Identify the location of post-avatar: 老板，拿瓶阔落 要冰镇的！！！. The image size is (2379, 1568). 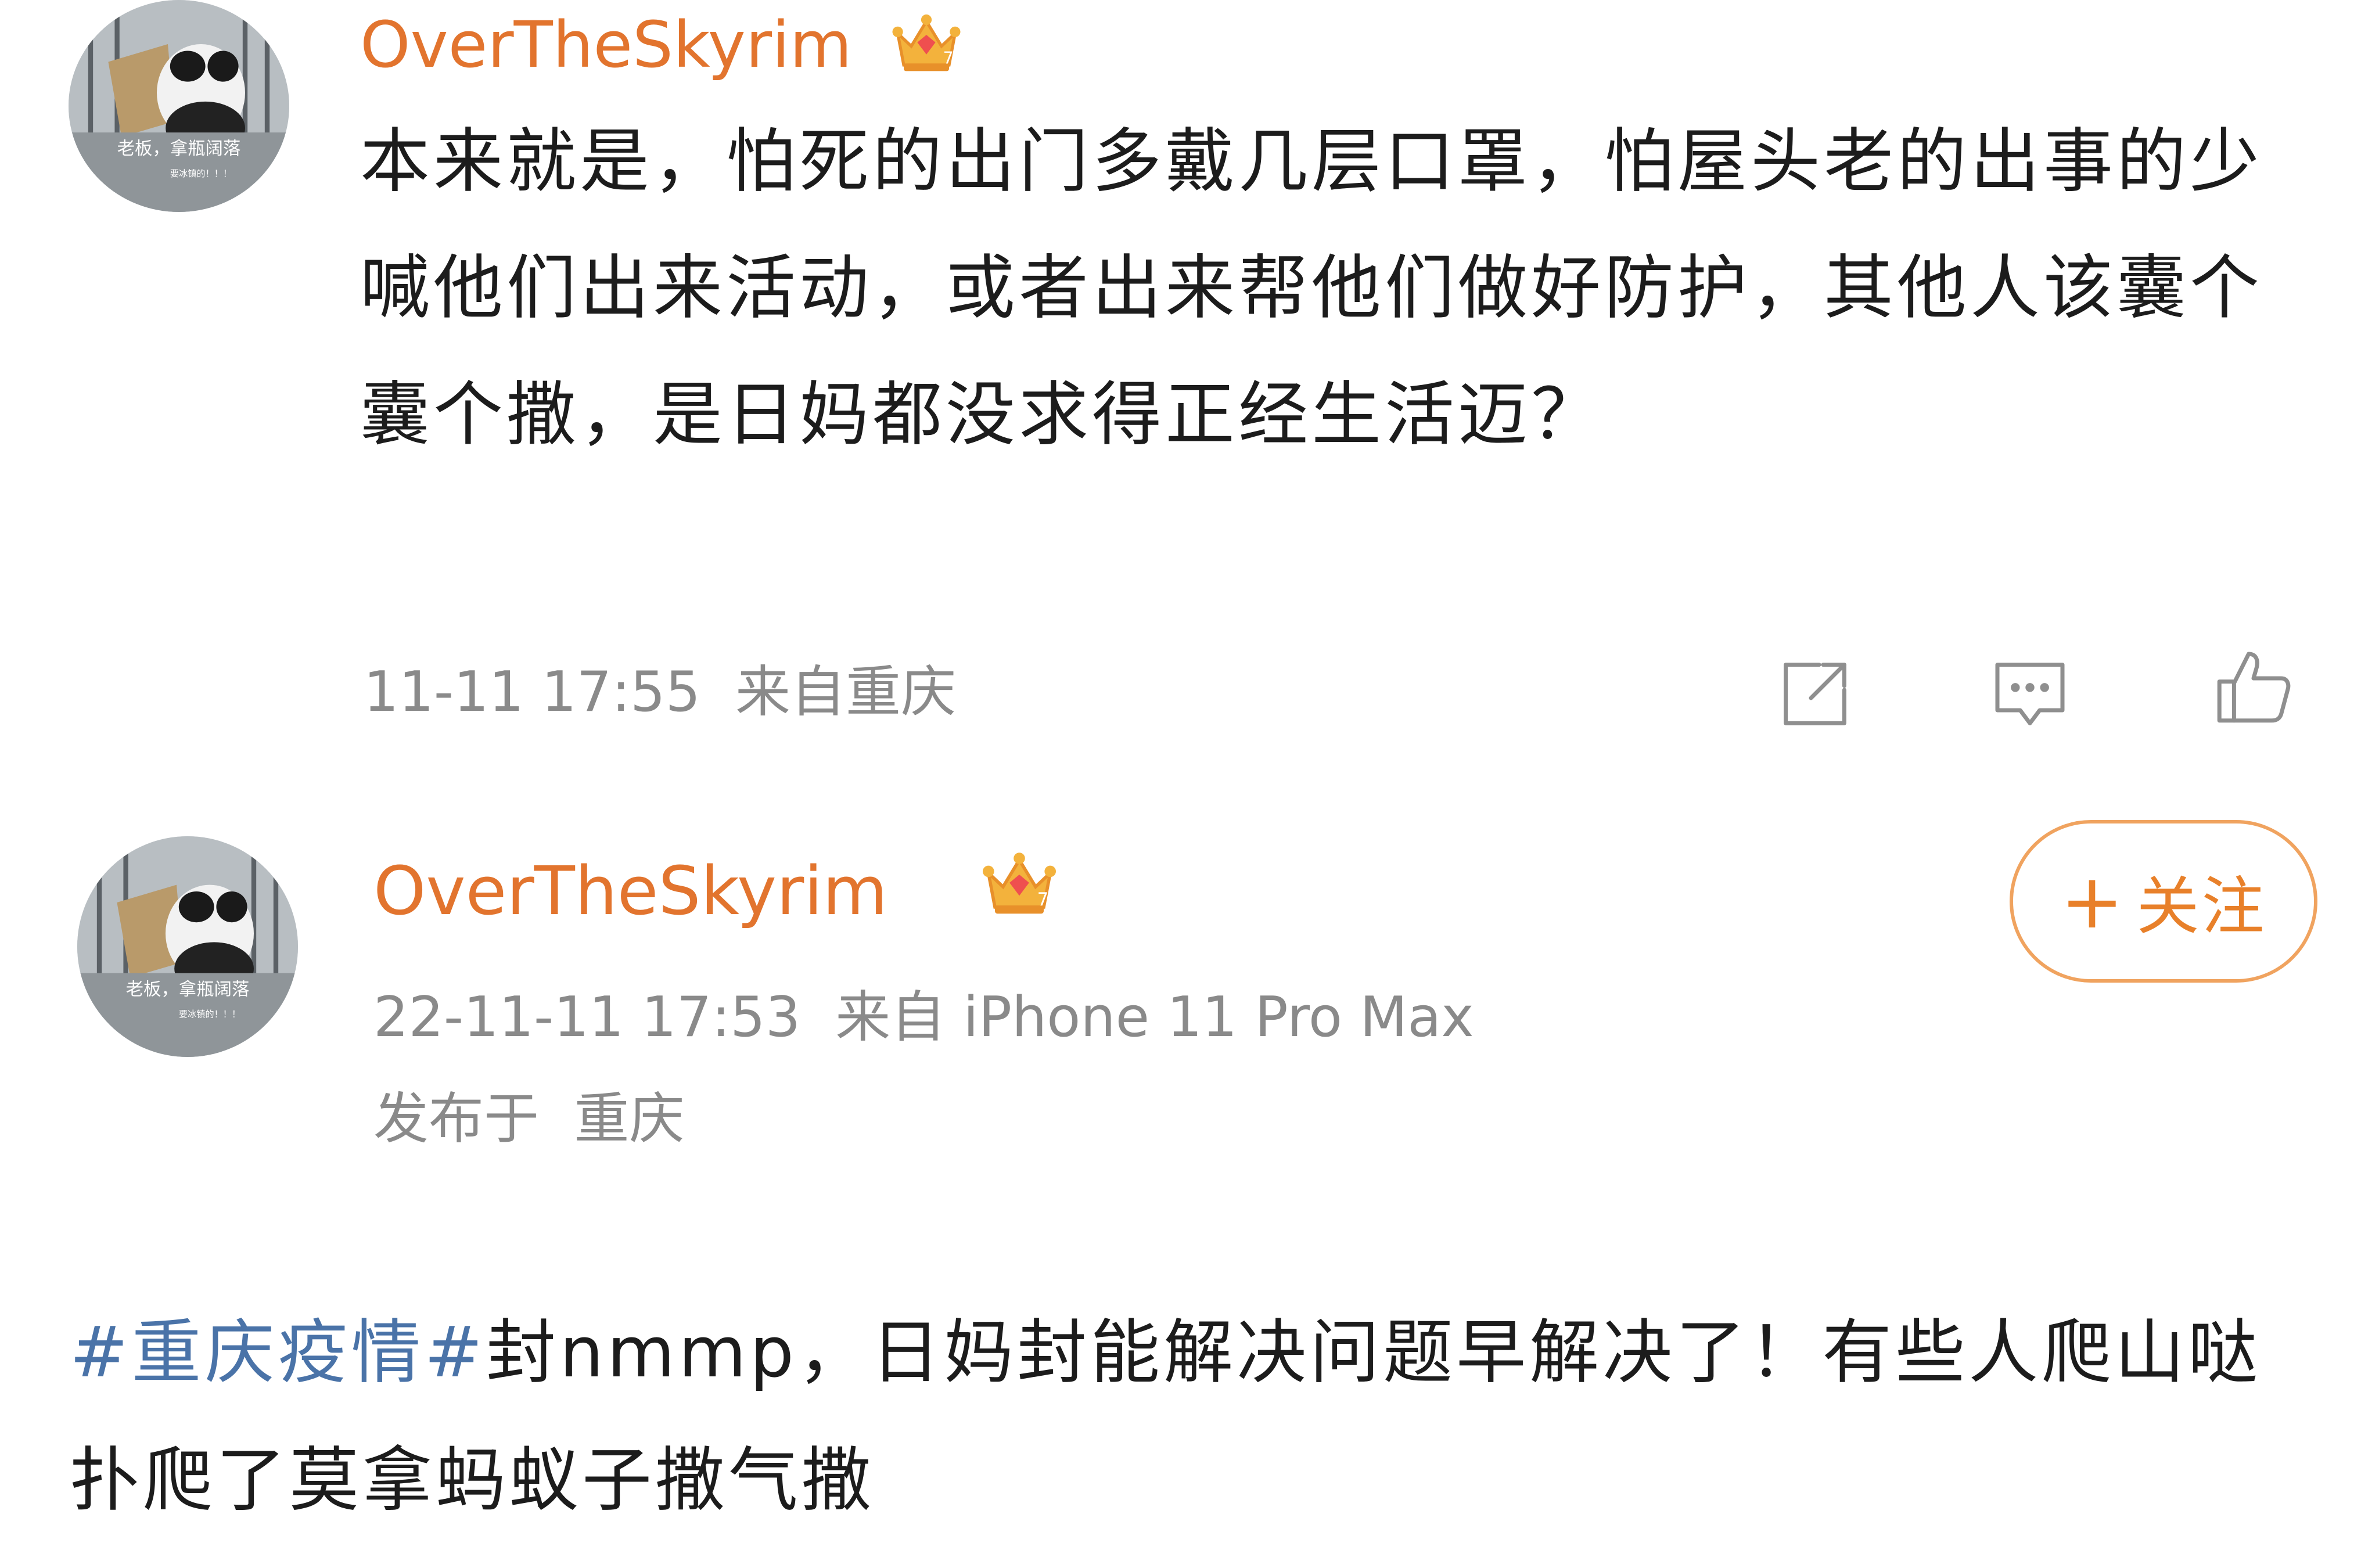
(187, 947).